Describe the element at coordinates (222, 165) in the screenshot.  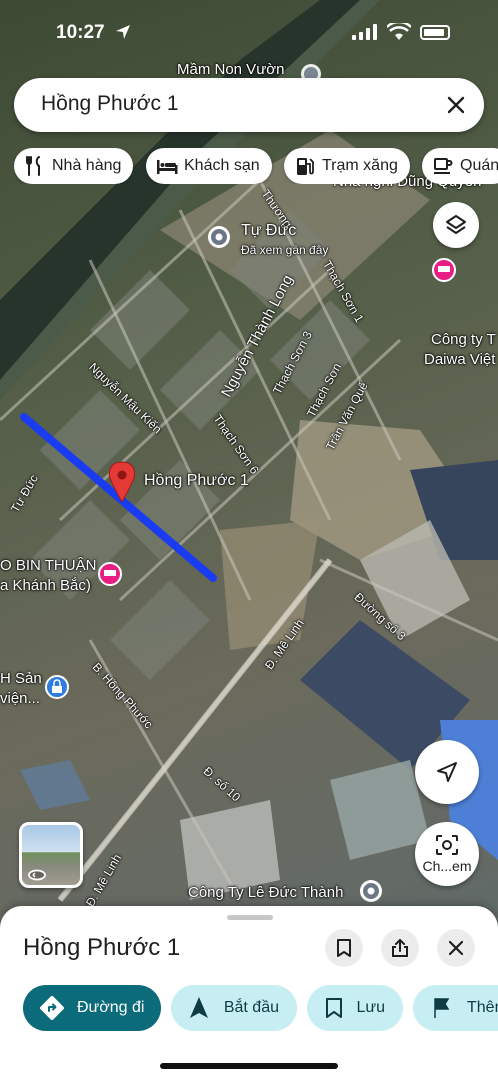
I see `chip-label: Khách sạn` at that location.